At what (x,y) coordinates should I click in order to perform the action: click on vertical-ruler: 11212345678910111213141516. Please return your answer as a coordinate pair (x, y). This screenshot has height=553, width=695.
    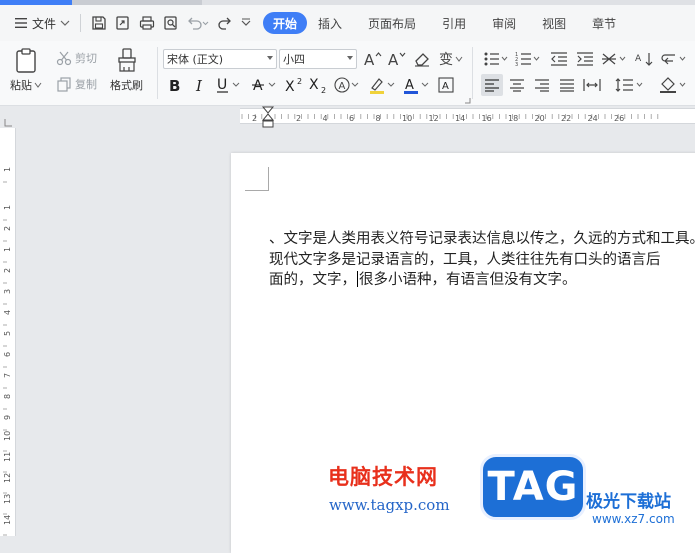
    Looking at the image, I should click on (8, 332).